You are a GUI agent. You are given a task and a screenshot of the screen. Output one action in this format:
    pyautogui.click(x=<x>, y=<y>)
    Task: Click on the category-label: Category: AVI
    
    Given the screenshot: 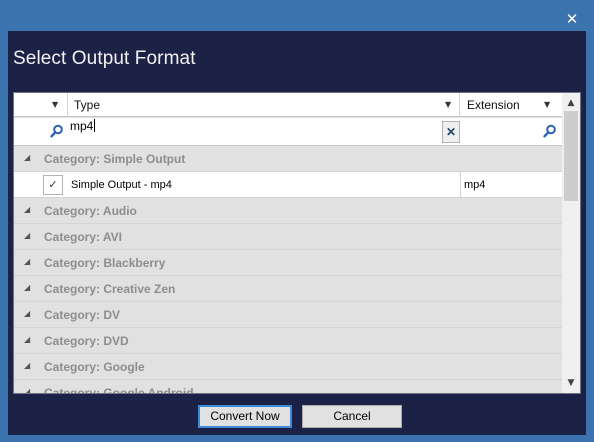 What is the action you would take?
    pyautogui.click(x=83, y=237)
    